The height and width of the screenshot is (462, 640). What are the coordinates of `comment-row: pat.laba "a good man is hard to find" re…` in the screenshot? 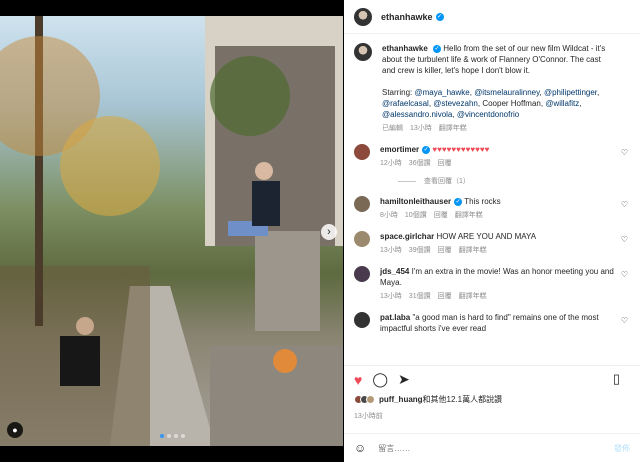 It's located at (492, 324).